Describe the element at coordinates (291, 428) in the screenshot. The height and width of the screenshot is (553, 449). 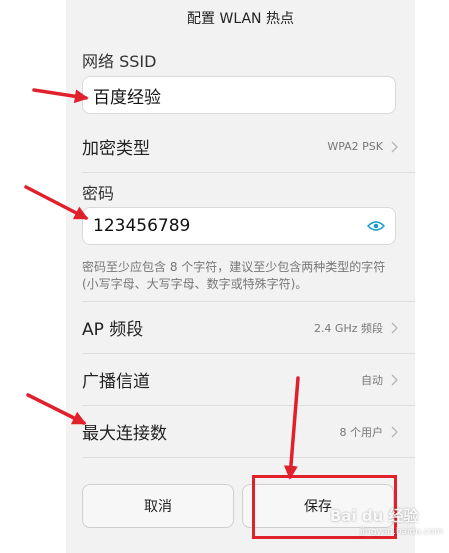
I see `arrow-to-save` at that location.